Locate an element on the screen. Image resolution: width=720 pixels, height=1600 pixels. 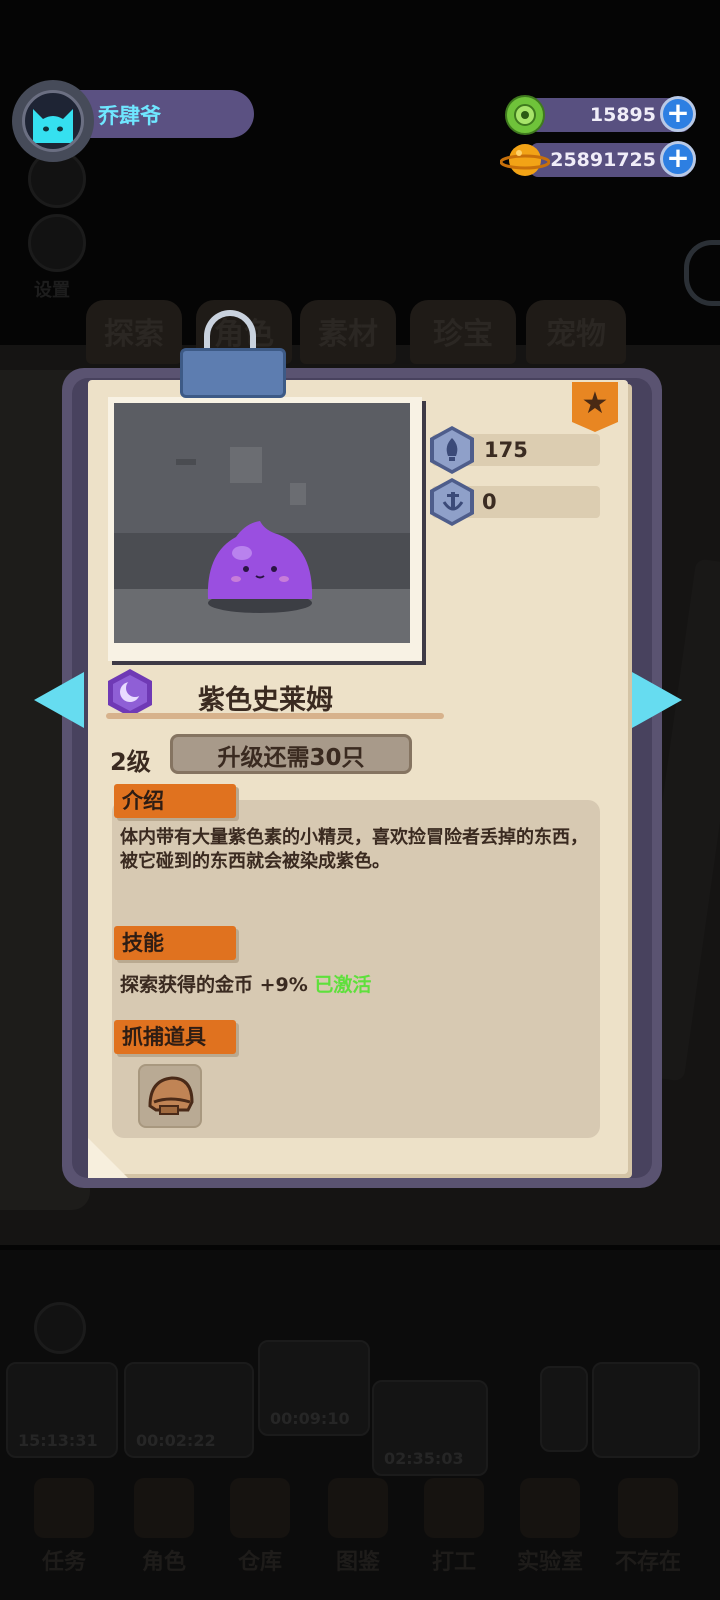
currency-value-planet: 25891725 is located at coordinates (603, 160).